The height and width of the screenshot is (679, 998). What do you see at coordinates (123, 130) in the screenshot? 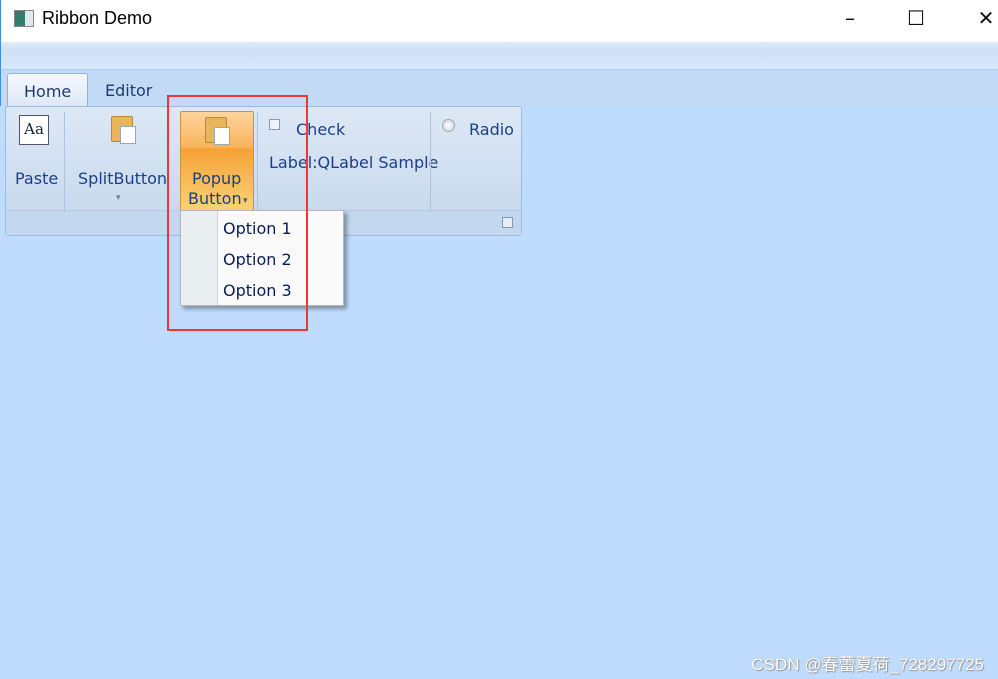
I see `clipboard-icon` at bounding box center [123, 130].